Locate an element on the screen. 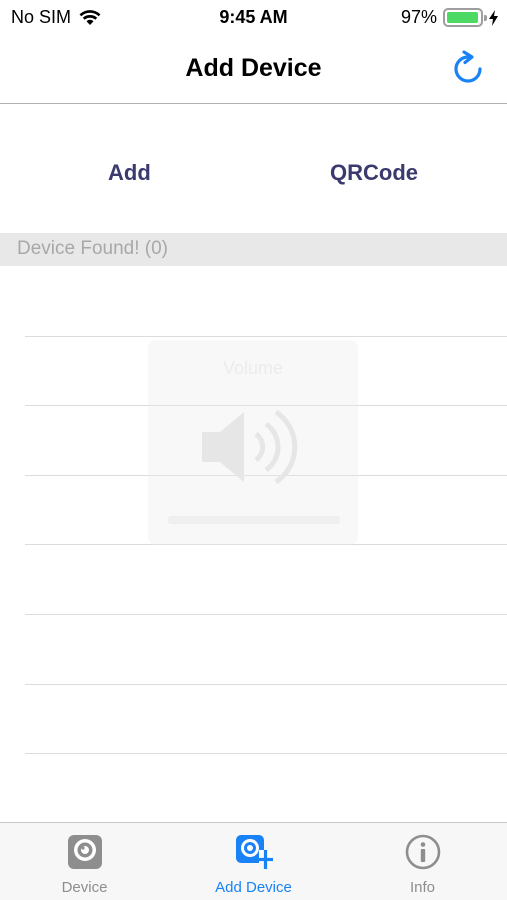 The image size is (507, 900). volume-hud-label: Volume is located at coordinates (253, 368).